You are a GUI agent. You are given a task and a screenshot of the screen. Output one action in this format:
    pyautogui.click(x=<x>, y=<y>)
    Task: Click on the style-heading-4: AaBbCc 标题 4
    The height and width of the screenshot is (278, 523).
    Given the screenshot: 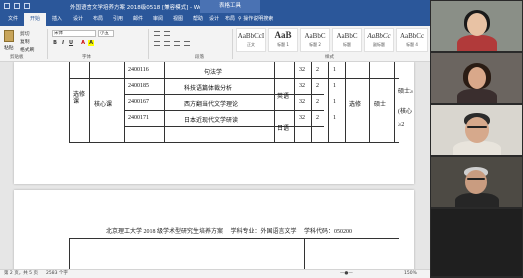 What is the action you would take?
    pyautogui.click(x=412, y=40)
    